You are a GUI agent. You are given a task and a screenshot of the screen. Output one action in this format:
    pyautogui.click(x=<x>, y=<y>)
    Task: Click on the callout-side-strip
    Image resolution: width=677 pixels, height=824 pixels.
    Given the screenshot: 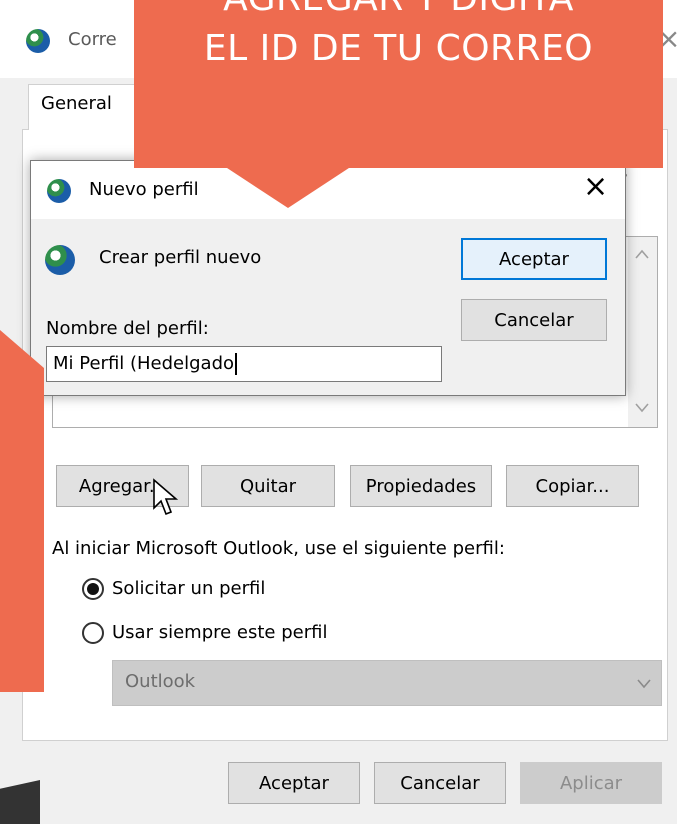 What is the action you would take?
    pyautogui.click(x=22, y=511)
    